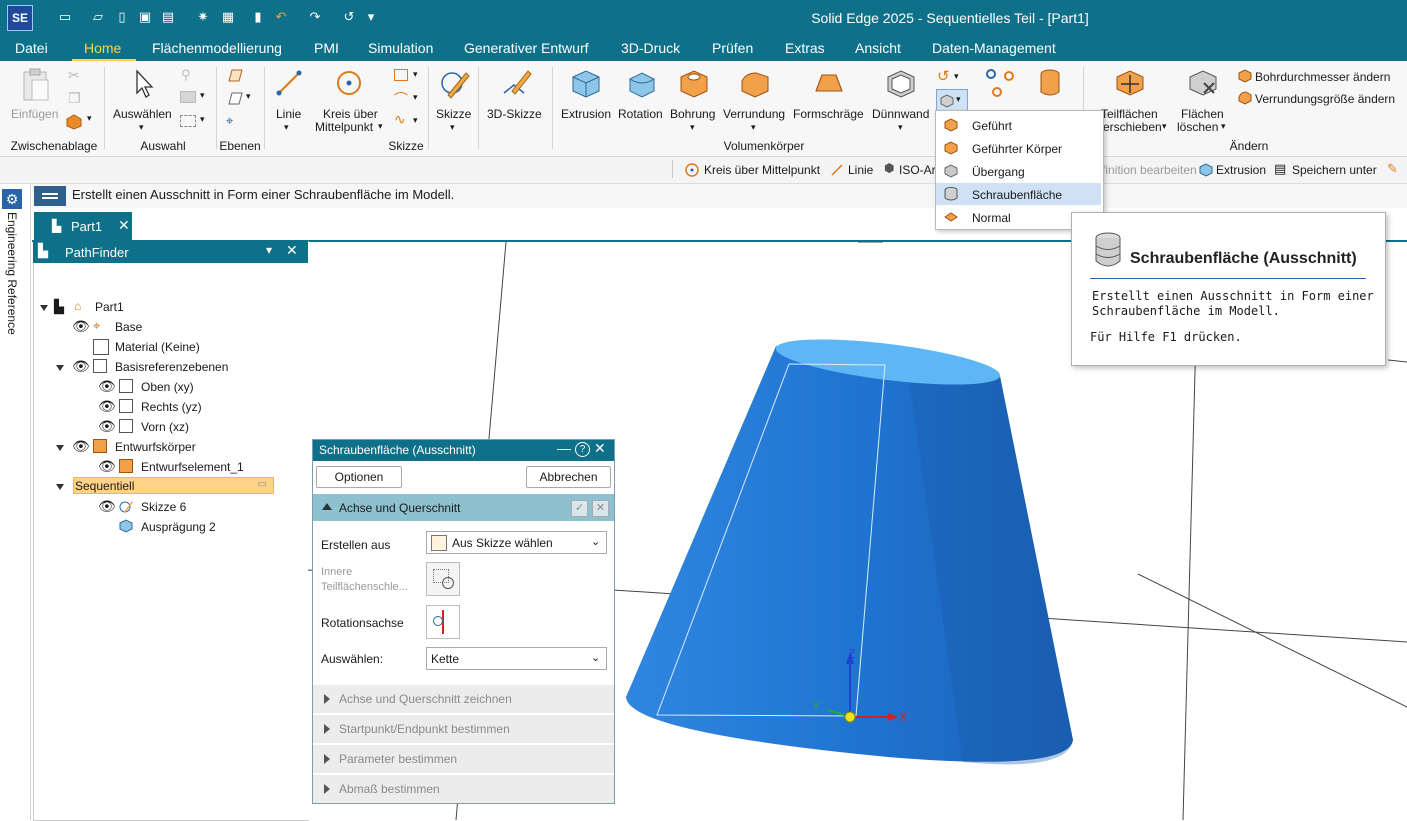  What do you see at coordinates (349, 83) in the screenshot?
I see `circle-center-icon` at bounding box center [349, 83].